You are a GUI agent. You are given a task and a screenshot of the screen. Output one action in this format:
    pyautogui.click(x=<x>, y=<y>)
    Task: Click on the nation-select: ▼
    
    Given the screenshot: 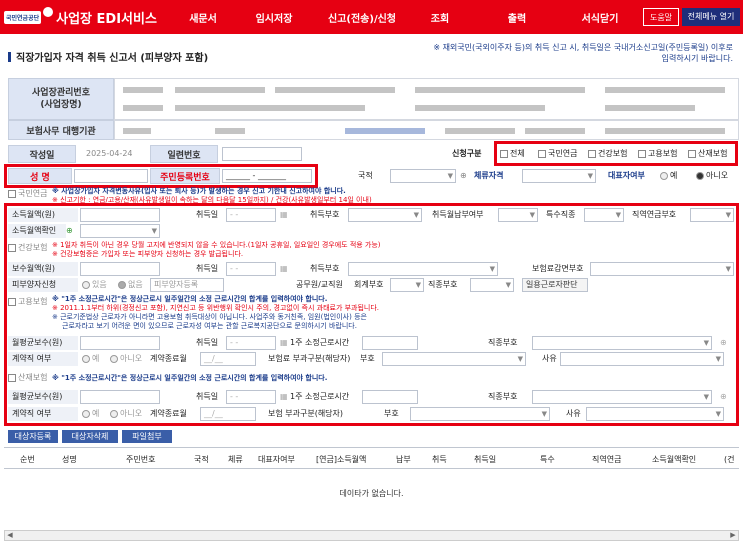 What is the action you would take?
    pyautogui.click(x=423, y=176)
    